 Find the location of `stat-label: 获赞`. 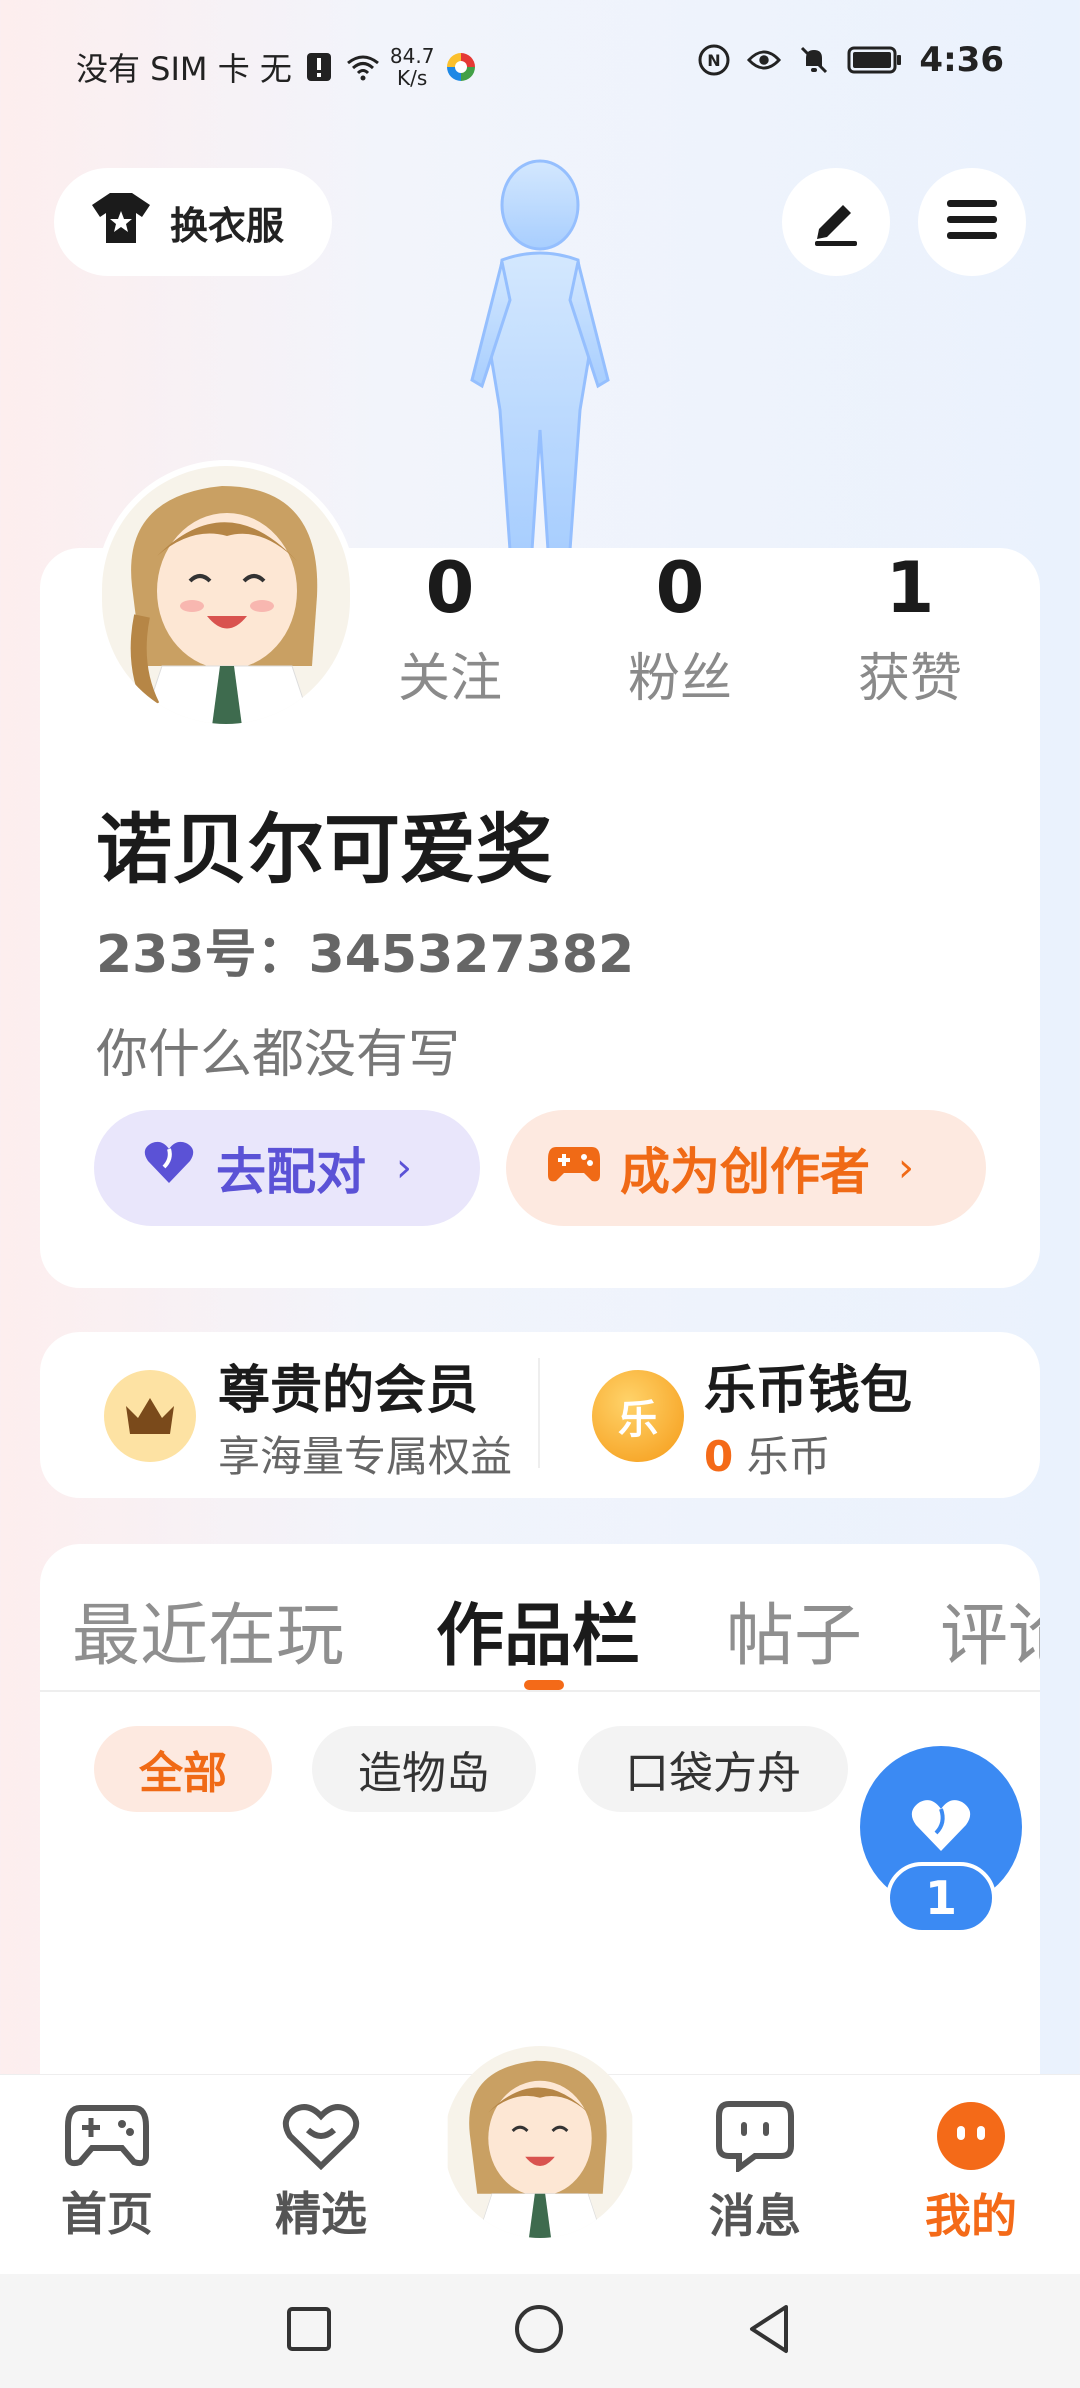

stat-label: 获赞 is located at coordinates (909, 679).